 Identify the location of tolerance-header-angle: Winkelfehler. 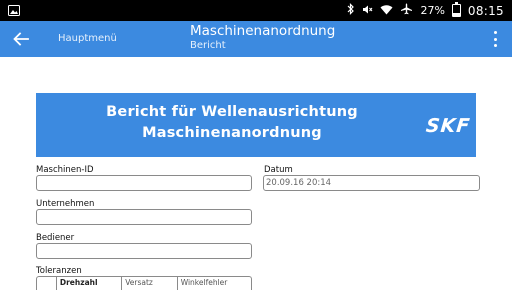
(204, 282).